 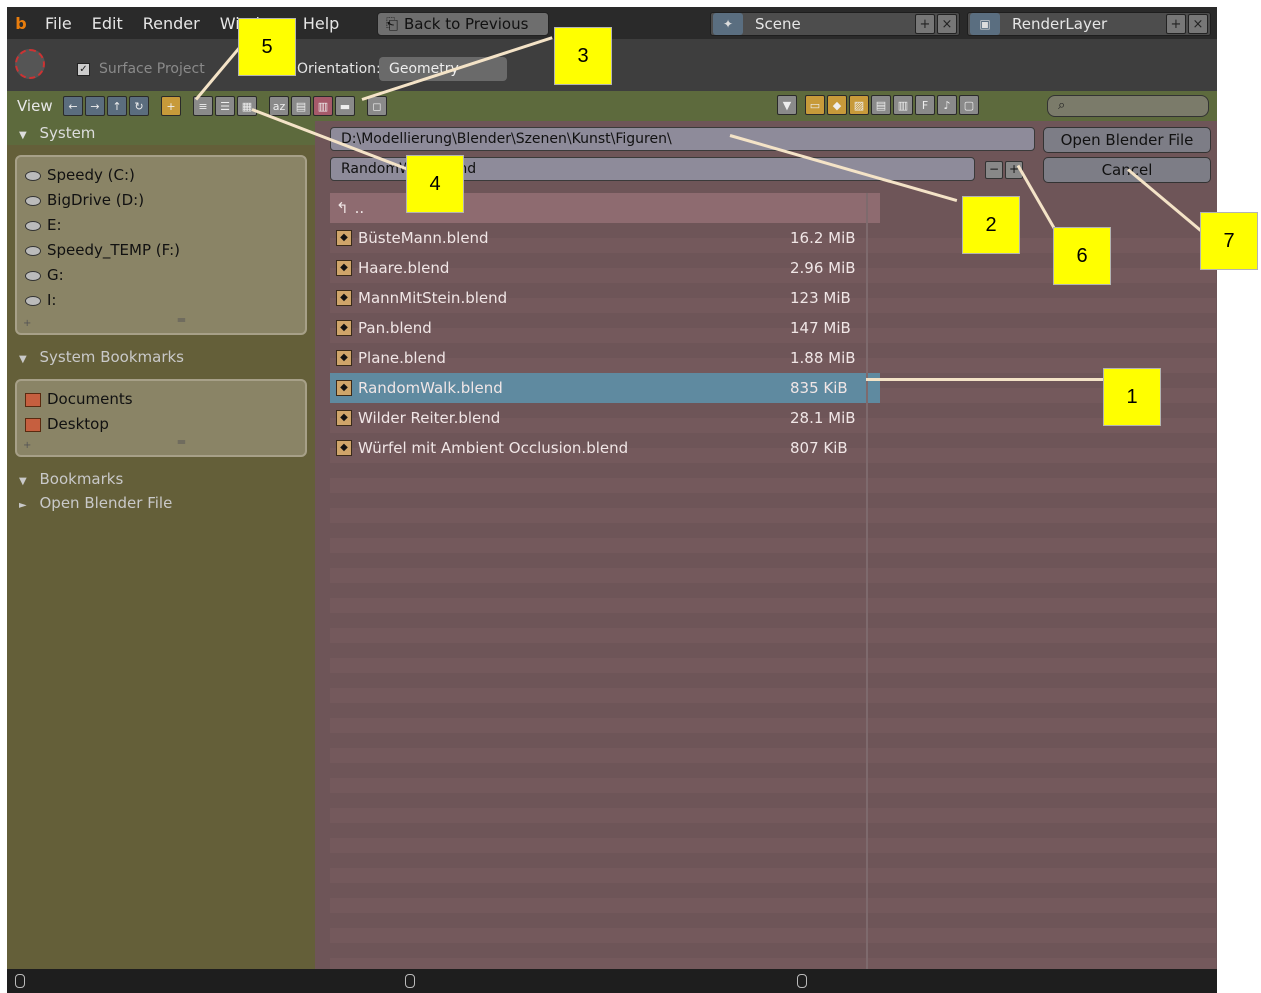 I want to click on filter-folders-icon: ▭, so click(x=815, y=105).